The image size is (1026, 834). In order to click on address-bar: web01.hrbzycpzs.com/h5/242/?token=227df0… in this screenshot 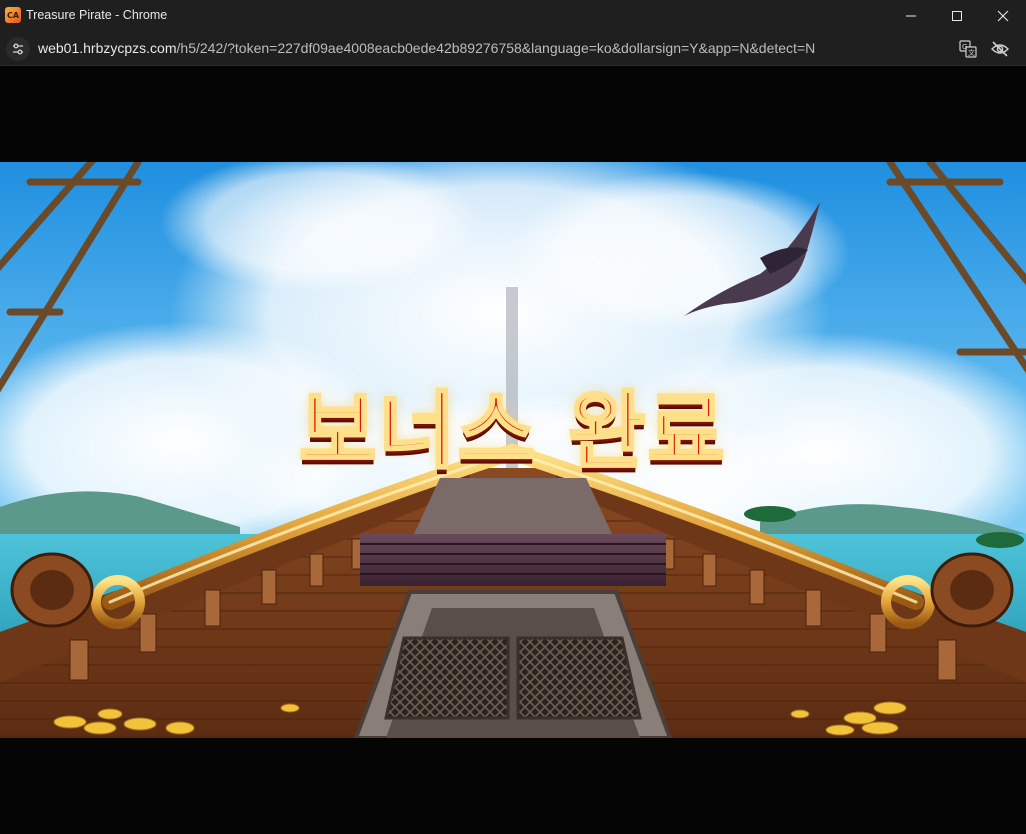, I will do `click(513, 49)`.